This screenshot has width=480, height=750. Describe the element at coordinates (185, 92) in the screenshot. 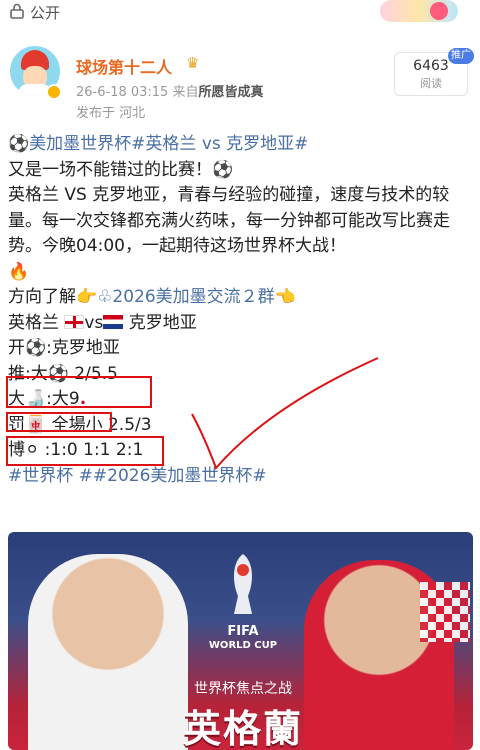

I see `source-prefix: 来自` at that location.